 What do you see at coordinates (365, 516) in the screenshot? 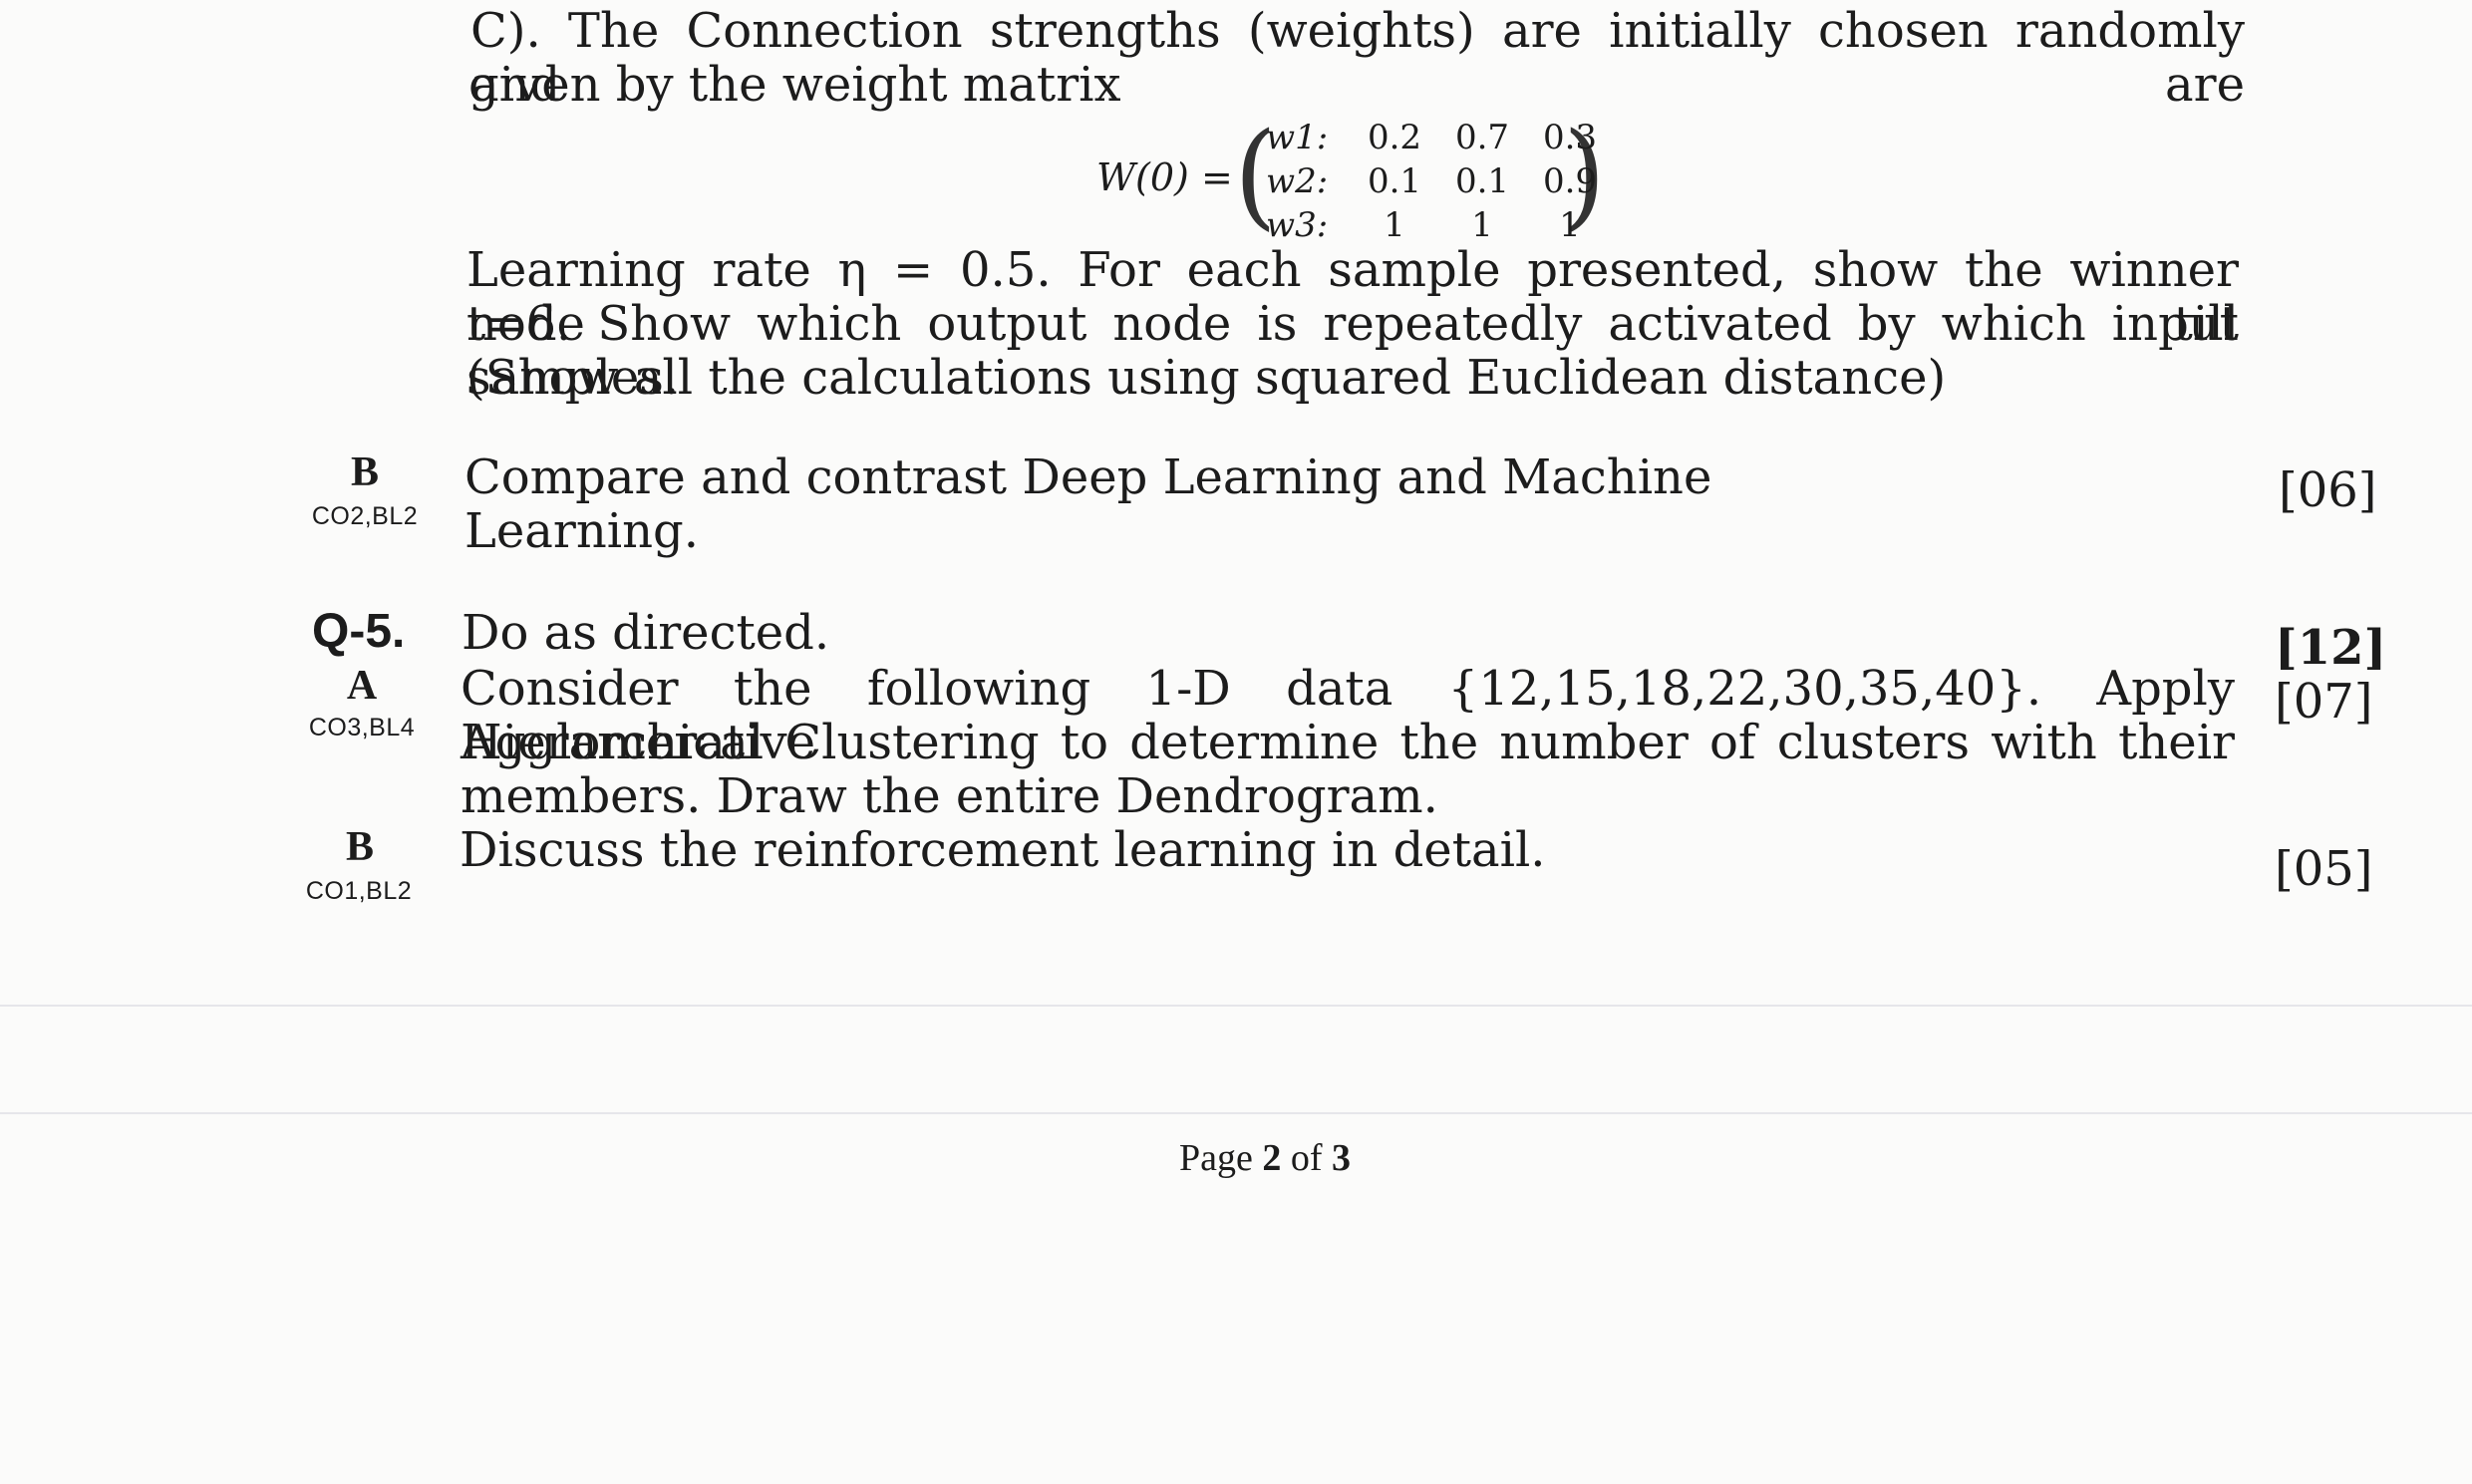
I see `q4-b-co: CO2,BL2` at bounding box center [365, 516].